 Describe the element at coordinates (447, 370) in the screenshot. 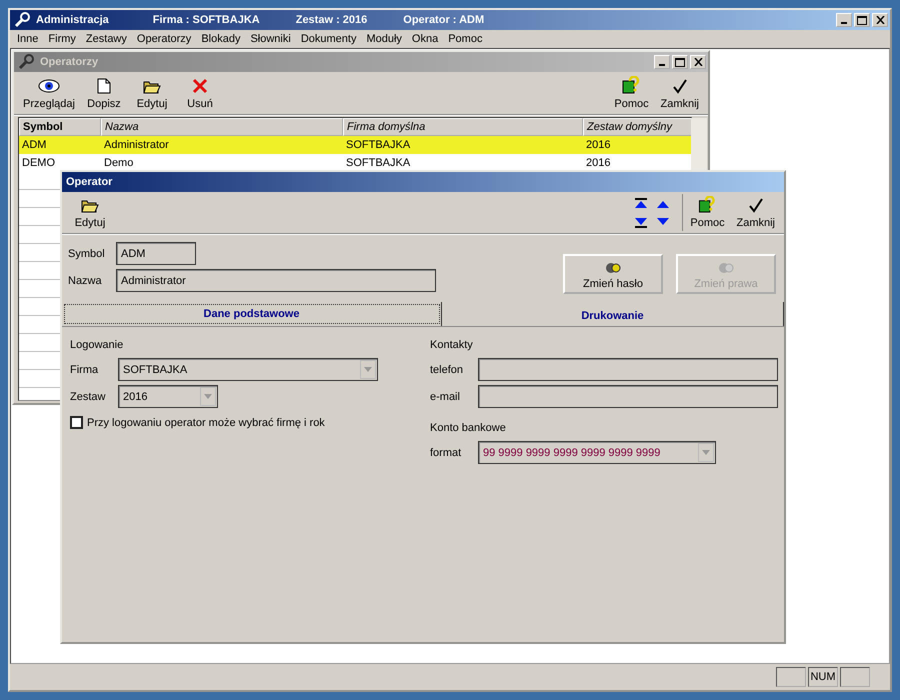

I see `field-label: telefon` at that location.